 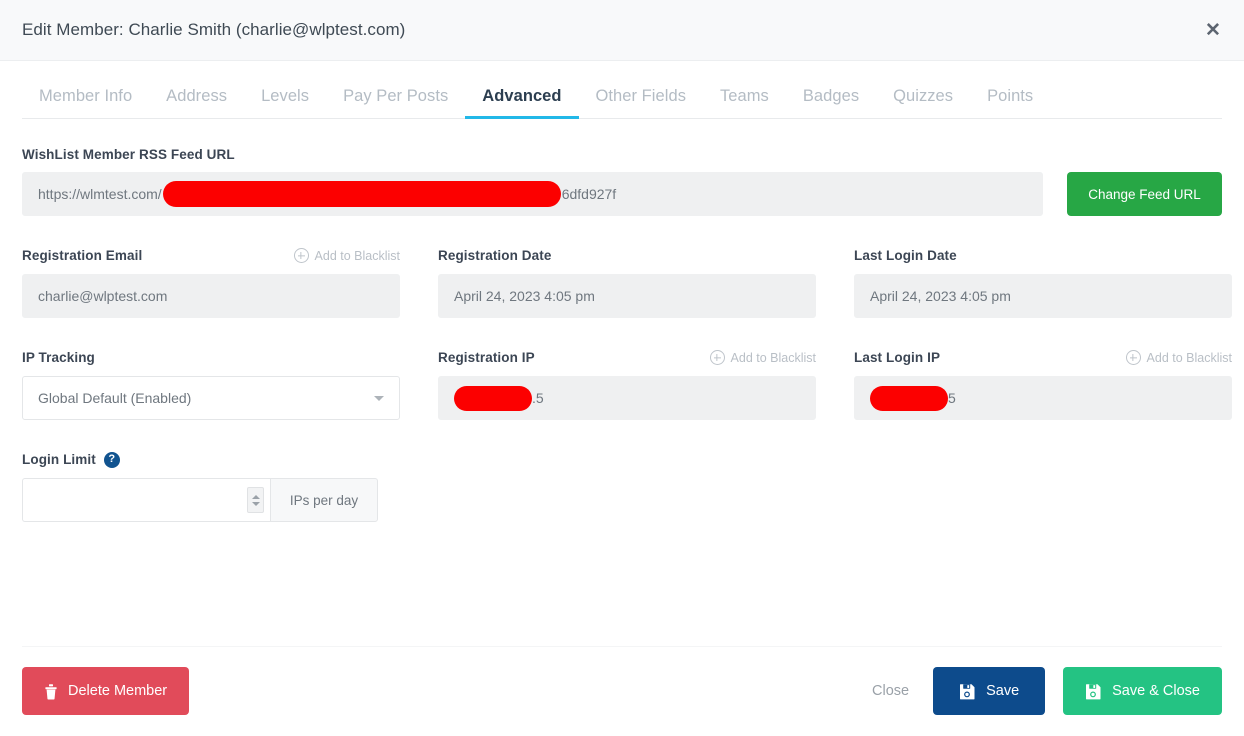 I want to click on tab-quizzes: Quizzes, so click(x=923, y=99).